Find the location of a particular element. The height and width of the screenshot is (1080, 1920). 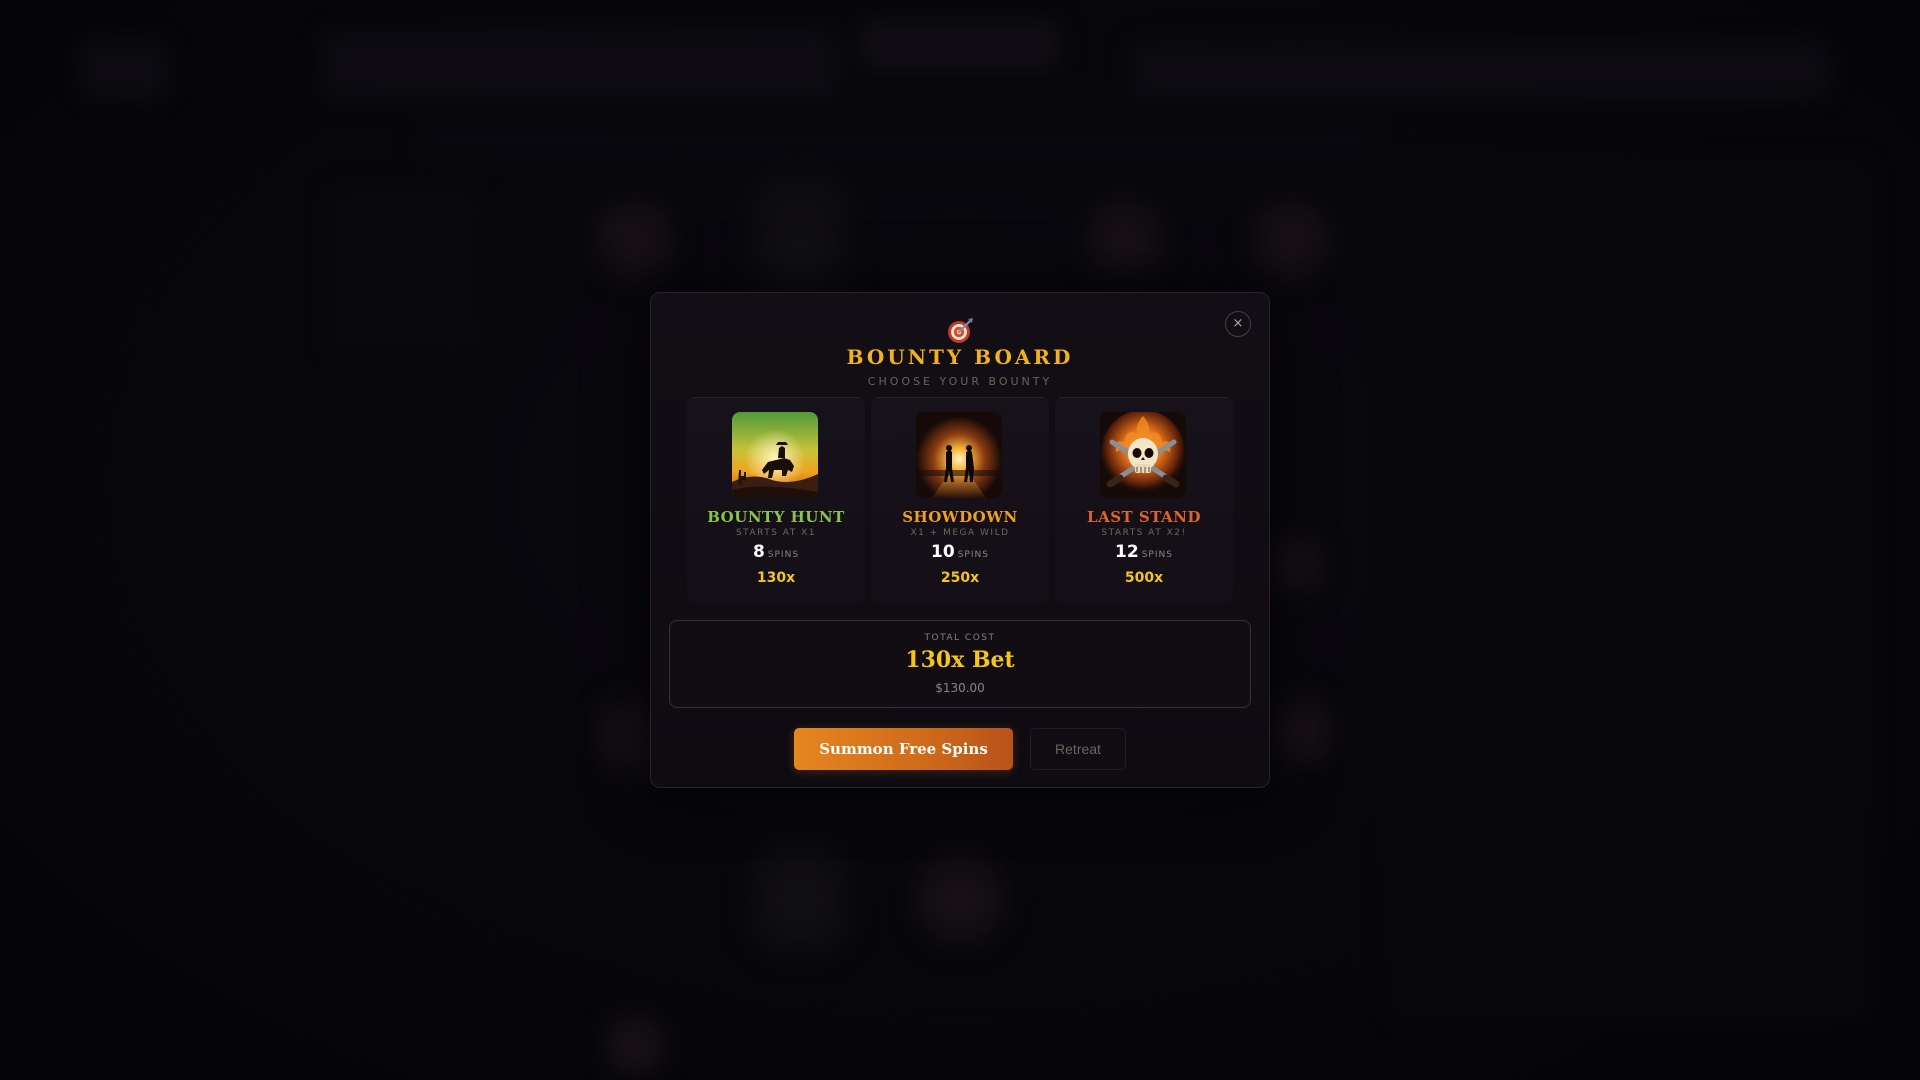

bounty-subtitle: STARTS AT X1 is located at coordinates (776, 533).